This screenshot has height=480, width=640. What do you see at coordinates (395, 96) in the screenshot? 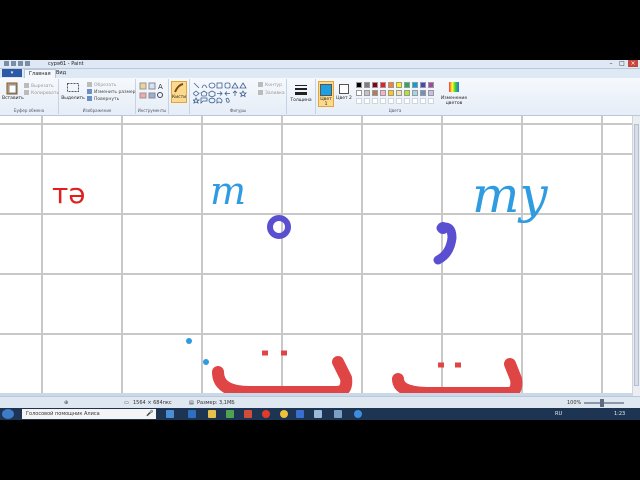
I see `colors-group: Цвет 1 Цвет 2 Изменение цветов Цвета` at bounding box center [395, 96].